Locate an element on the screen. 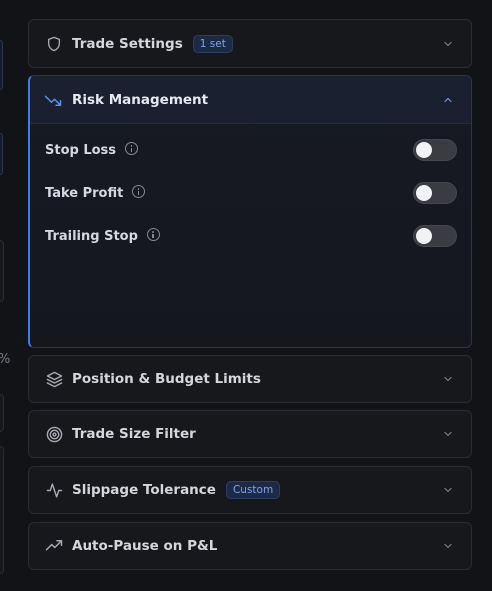 The width and height of the screenshot is (492, 591). slippage-tolerance-section: Slippage Tolerance Custom is located at coordinates (250, 490).